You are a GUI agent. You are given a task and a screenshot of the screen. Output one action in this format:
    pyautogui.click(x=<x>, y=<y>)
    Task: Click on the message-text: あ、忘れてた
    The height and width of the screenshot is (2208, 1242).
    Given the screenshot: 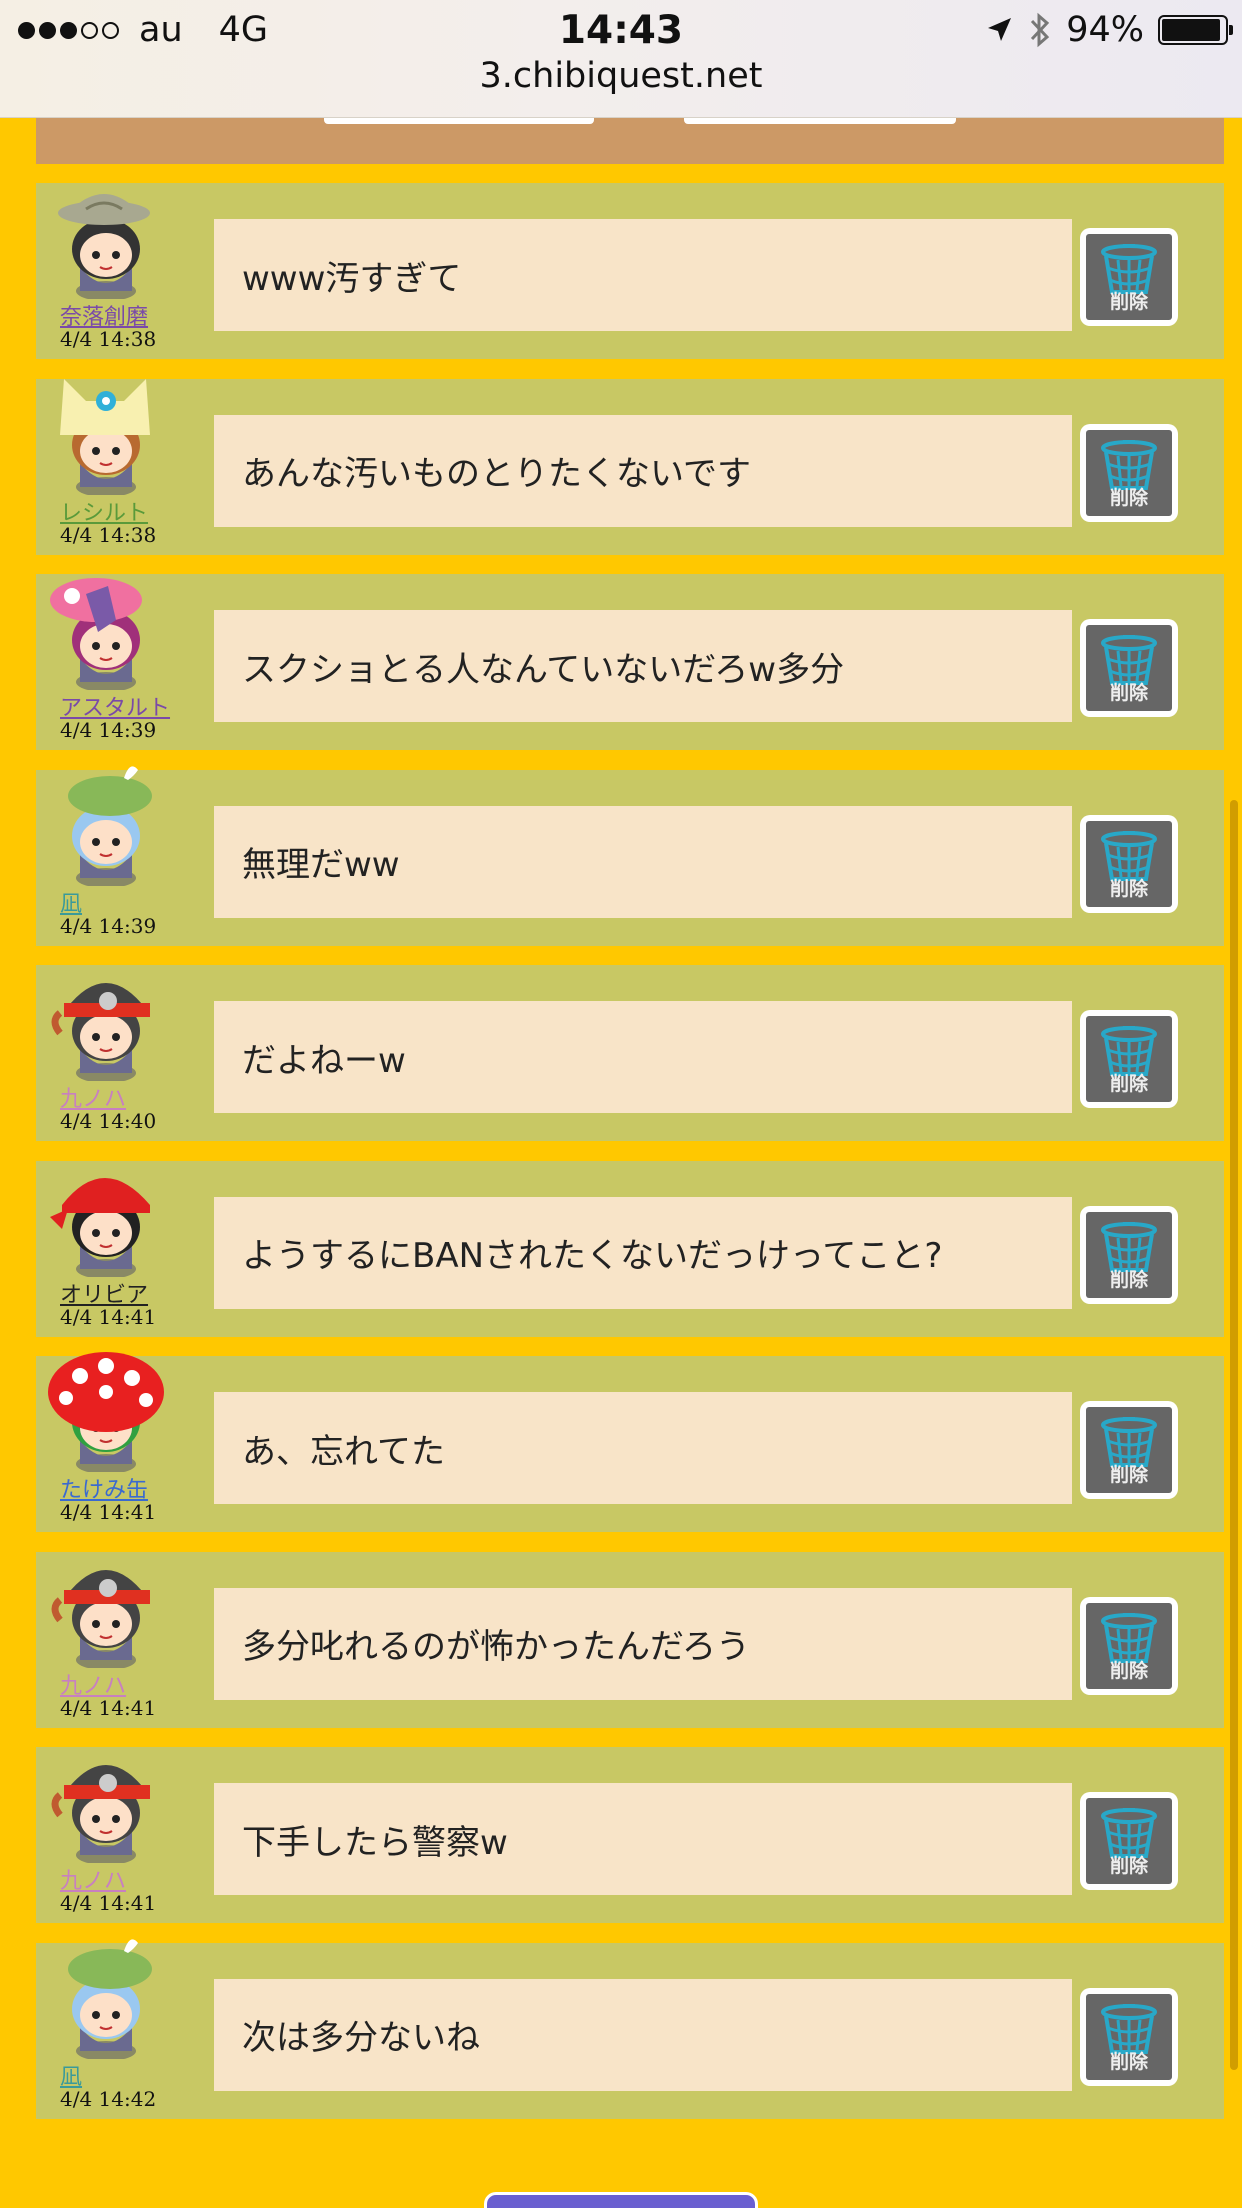 What is the action you would take?
    pyautogui.click(x=643, y=1448)
    